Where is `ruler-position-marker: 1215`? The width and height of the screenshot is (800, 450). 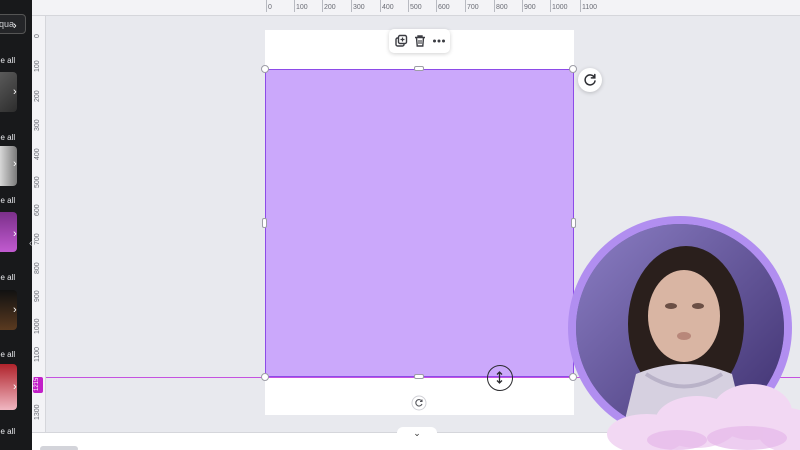 ruler-position-marker: 1215 is located at coordinates (38, 385).